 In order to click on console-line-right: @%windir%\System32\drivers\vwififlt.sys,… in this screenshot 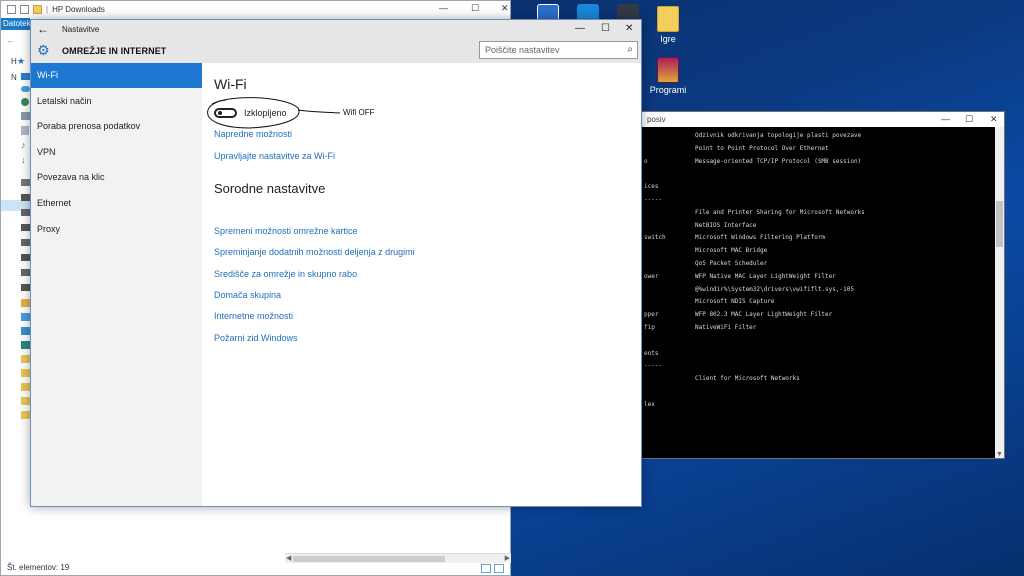, I will do `click(774, 289)`.